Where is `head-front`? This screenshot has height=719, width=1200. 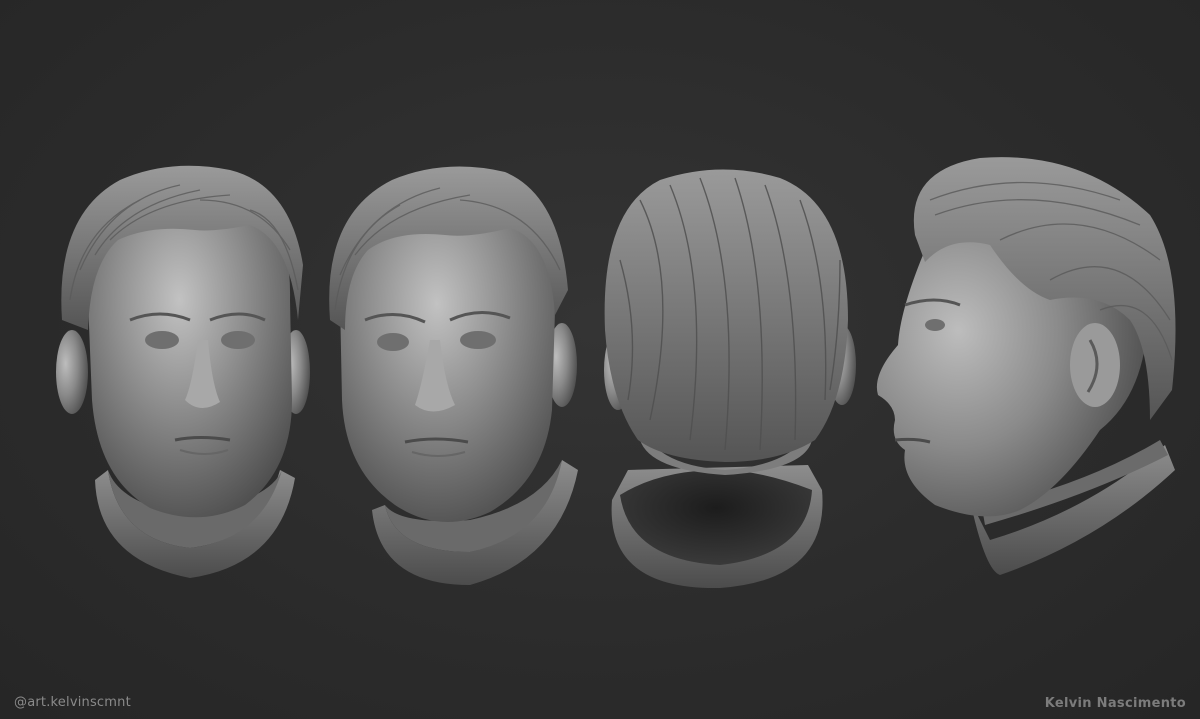 head-front is located at coordinates (183, 371).